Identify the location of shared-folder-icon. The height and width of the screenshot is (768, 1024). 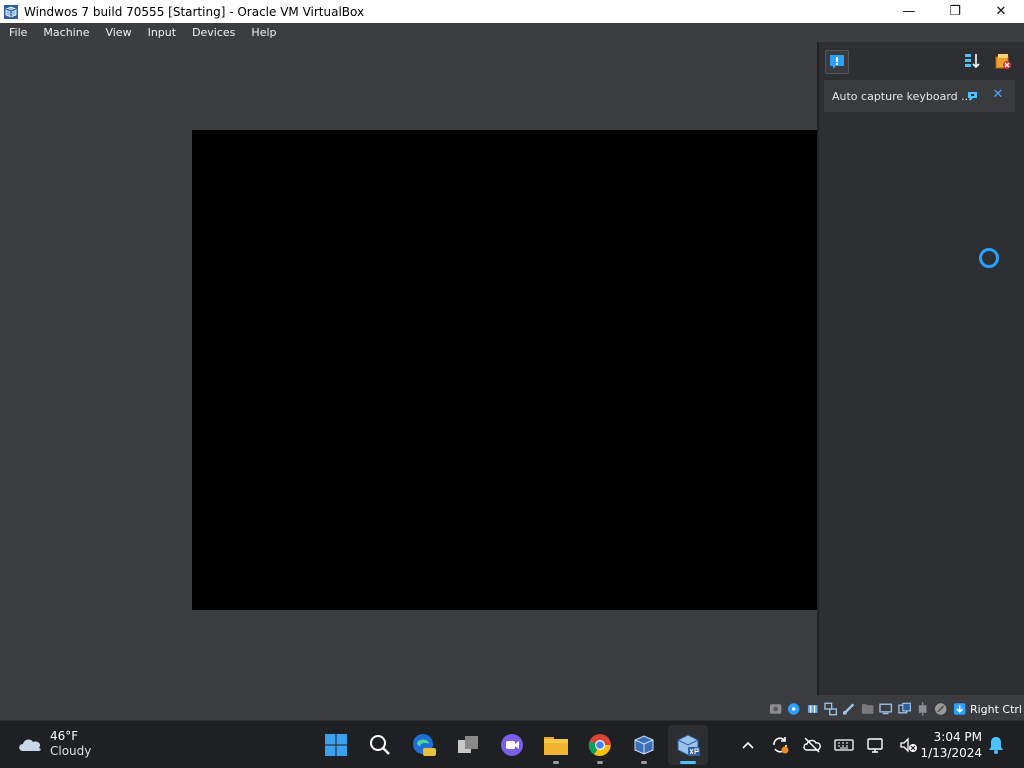
(867, 709).